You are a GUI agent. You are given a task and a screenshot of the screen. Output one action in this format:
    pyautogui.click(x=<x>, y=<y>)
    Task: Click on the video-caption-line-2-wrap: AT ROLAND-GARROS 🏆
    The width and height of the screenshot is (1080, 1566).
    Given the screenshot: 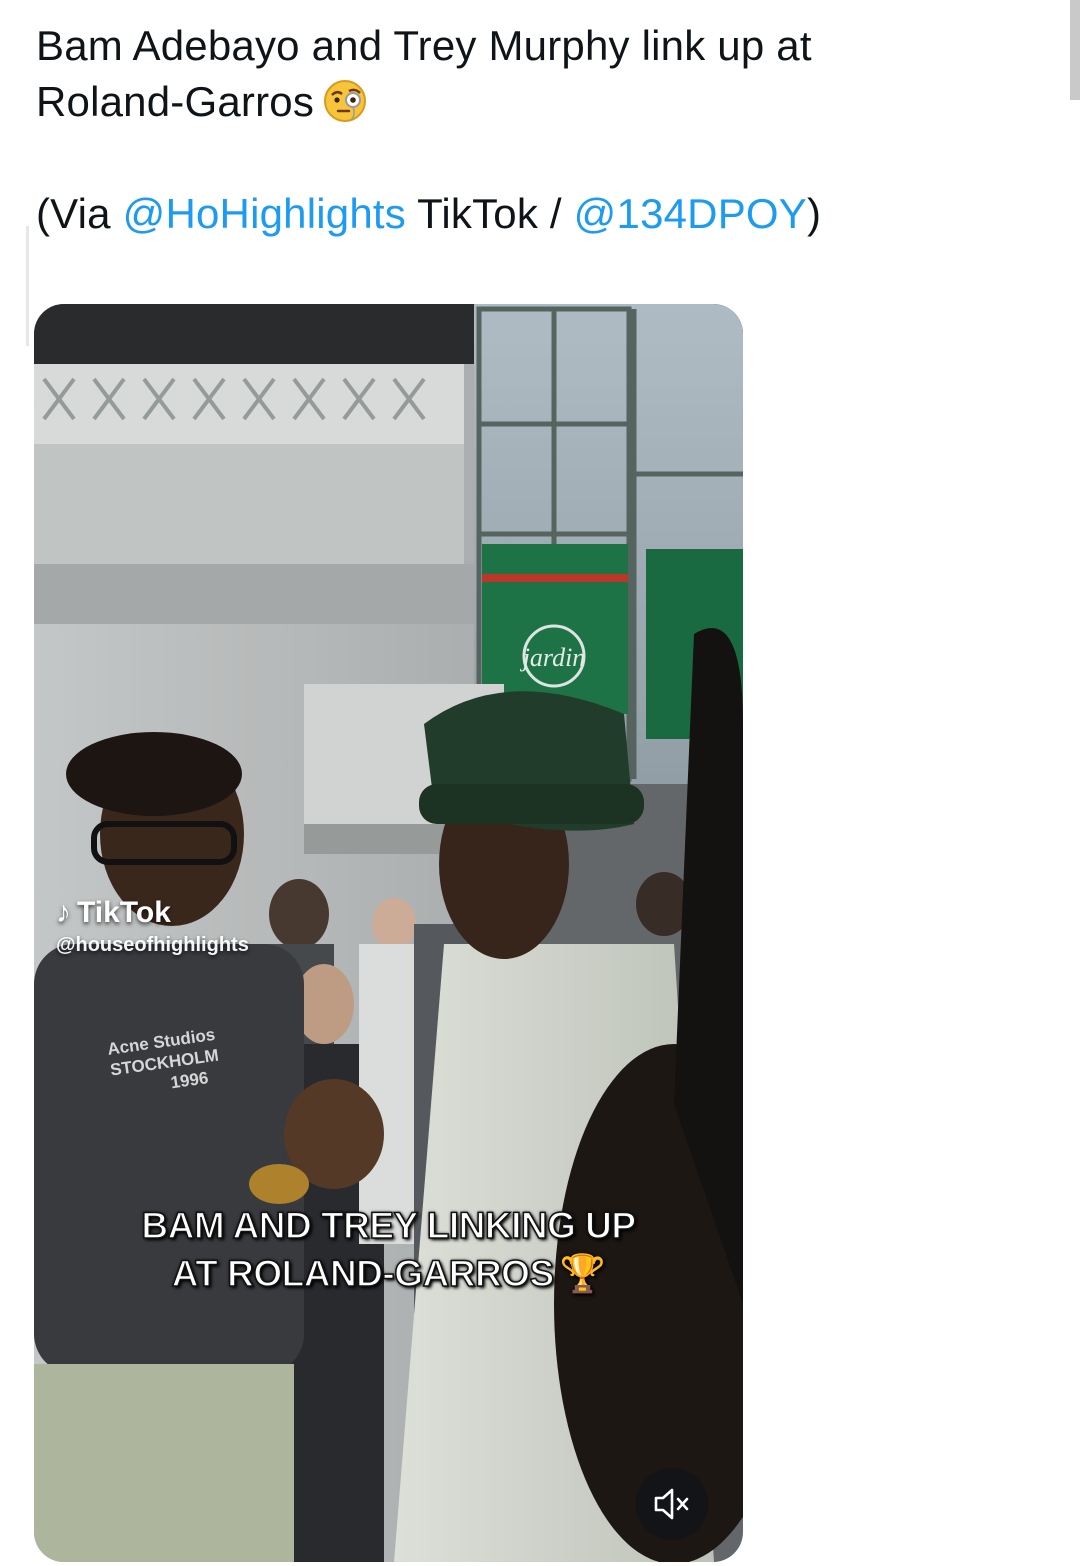 What is the action you would take?
    pyautogui.click(x=388, y=1274)
    